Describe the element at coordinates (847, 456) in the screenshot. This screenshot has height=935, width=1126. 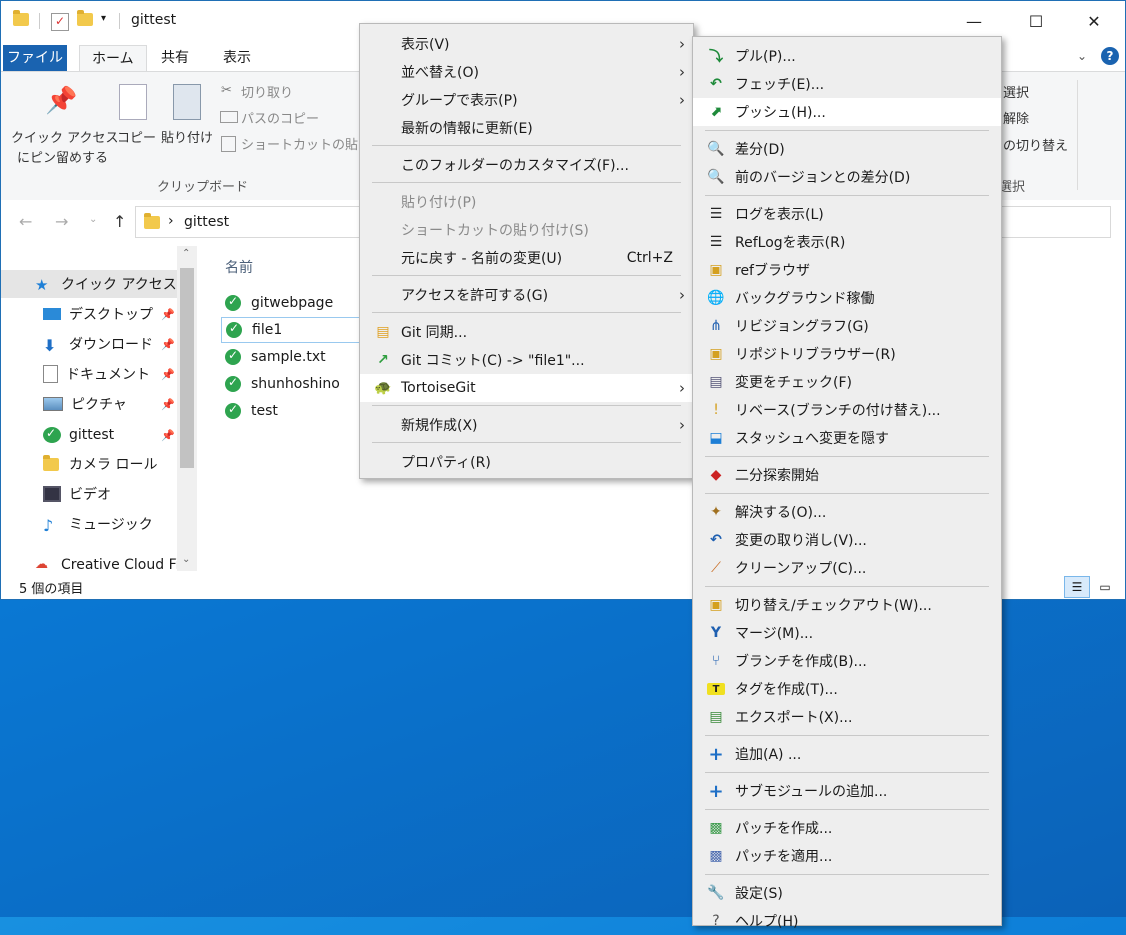
I see `menu-separator` at that location.